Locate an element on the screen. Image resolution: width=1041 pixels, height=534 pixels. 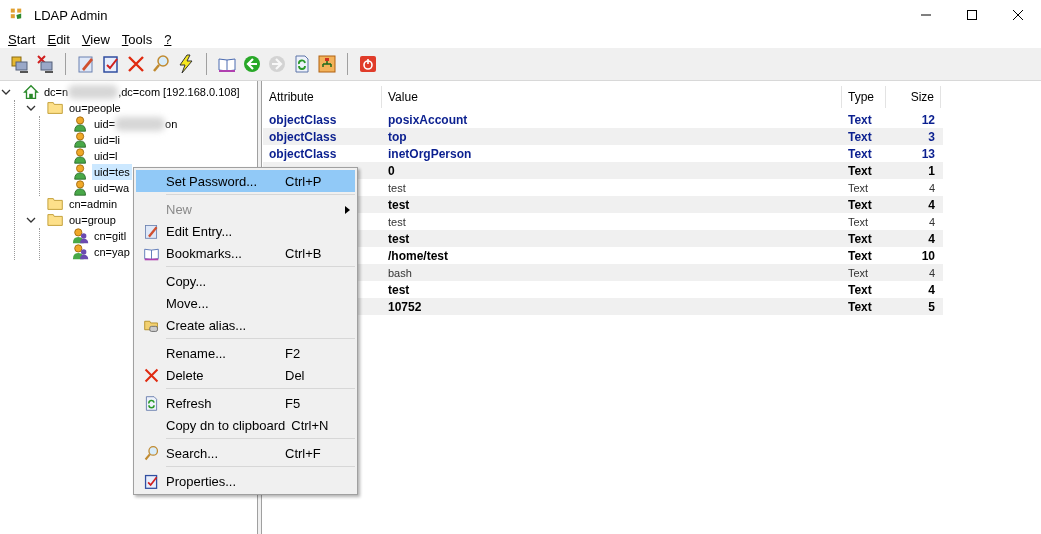
table-cell-text: 5 is located at coordinates (931, 306).